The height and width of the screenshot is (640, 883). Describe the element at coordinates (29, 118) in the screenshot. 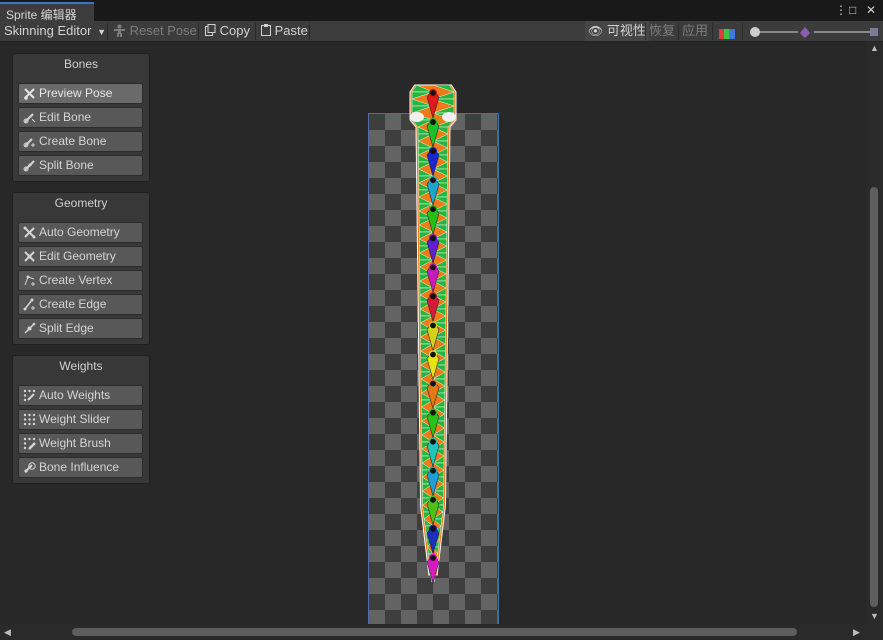

I see `edit-bone-icon` at that location.